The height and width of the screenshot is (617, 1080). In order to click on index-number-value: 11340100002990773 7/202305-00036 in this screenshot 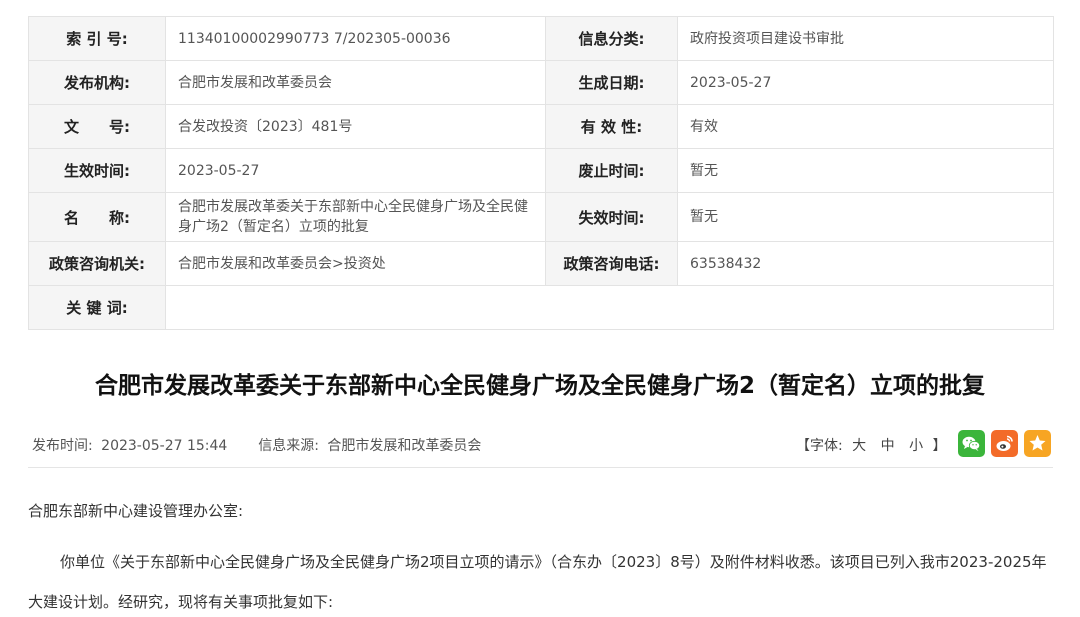, I will do `click(355, 38)`.